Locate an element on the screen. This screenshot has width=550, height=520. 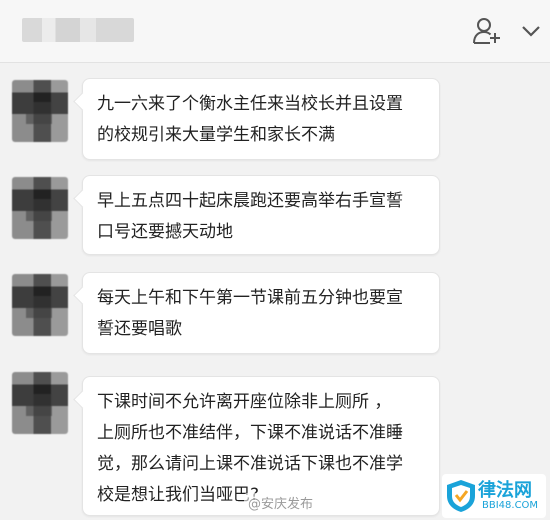
site-logo-watermark: 律法网 BBI48.COM is located at coordinates (494, 496).